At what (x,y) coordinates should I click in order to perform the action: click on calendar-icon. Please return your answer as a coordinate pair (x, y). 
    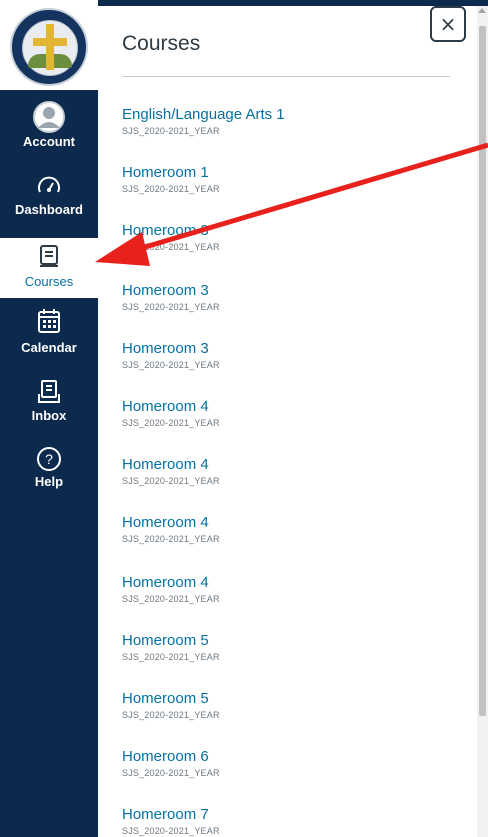
    Looking at the image, I should click on (49, 321).